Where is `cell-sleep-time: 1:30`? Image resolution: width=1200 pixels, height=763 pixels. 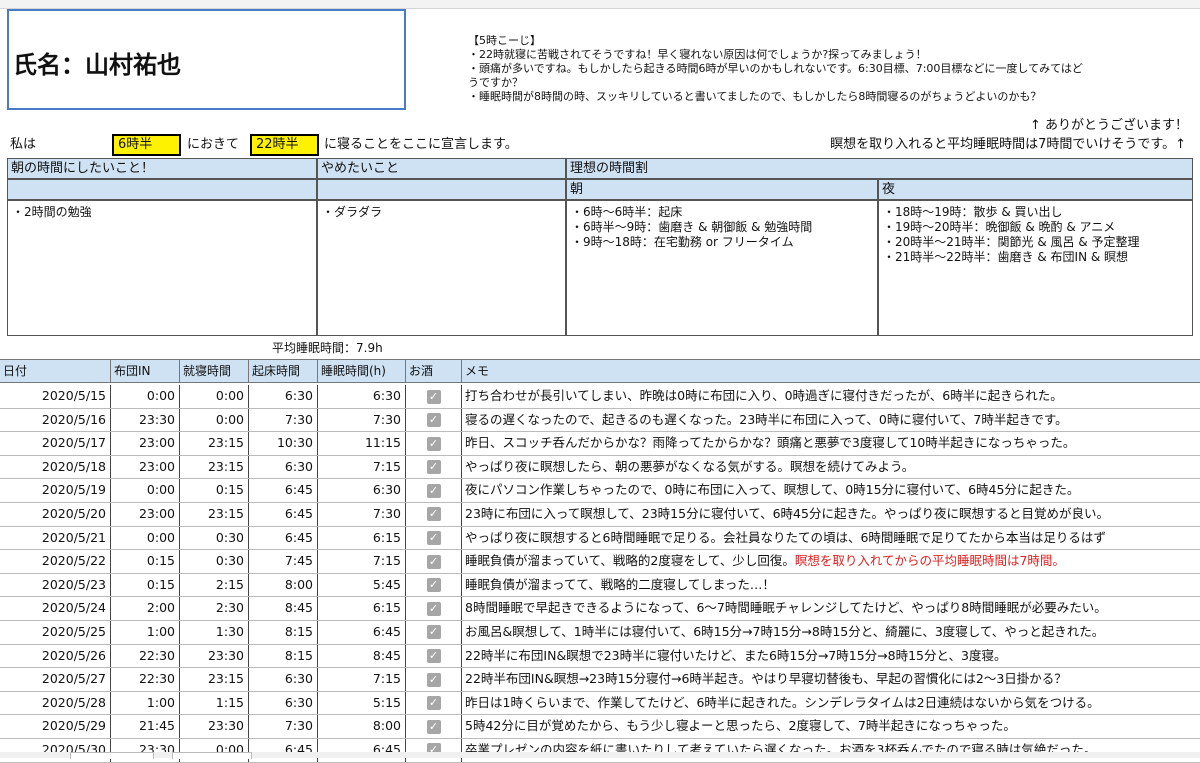
cell-sleep-time: 1:30 is located at coordinates (214, 632).